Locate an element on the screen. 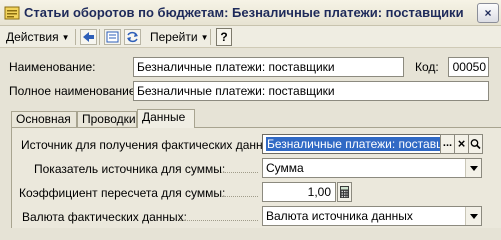  currency-select: Валюта источника данных is located at coordinates (372, 216).